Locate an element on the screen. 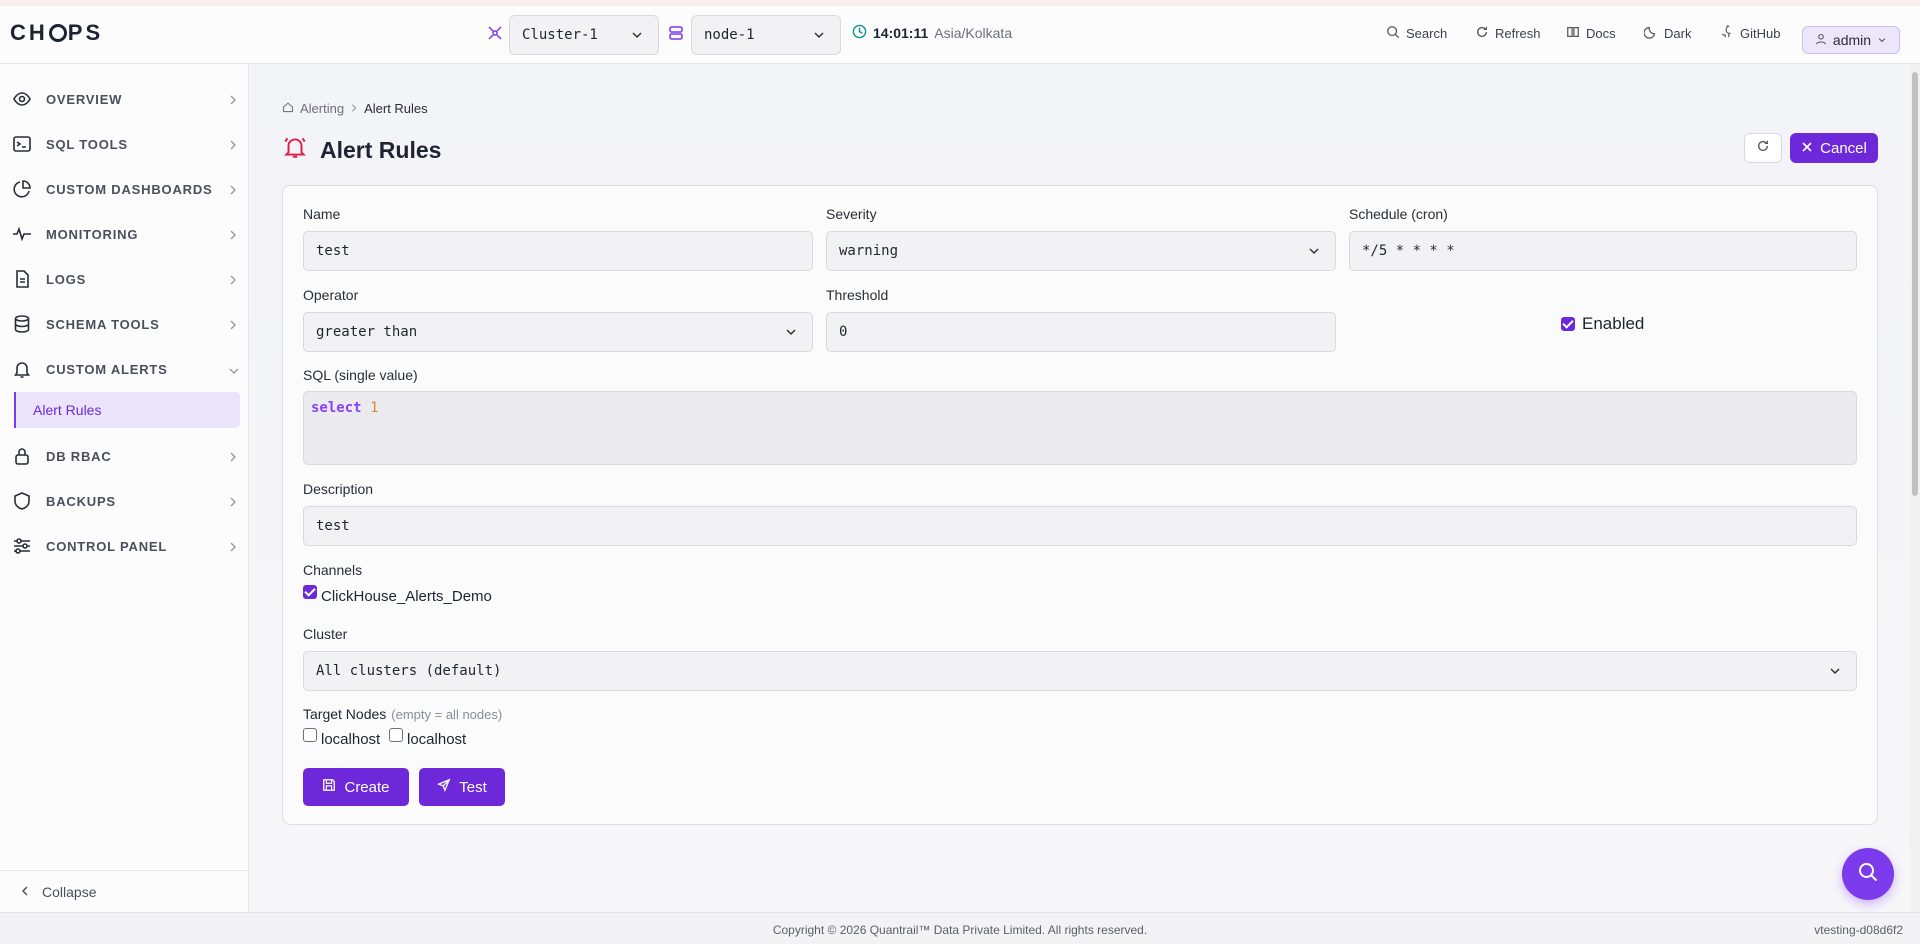 Image resolution: width=1920 pixels, height=944 pixels. clock-icon is located at coordinates (859, 33).